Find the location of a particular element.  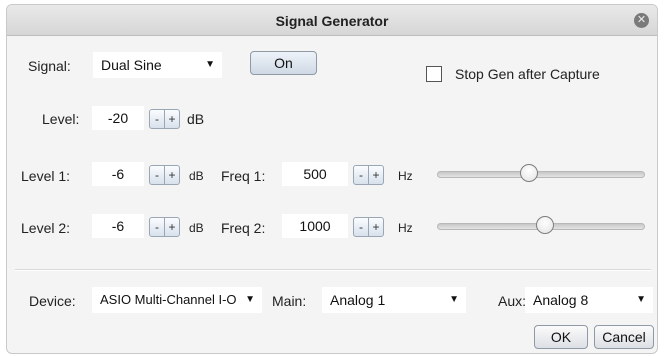

level2-stepper: - + is located at coordinates (164, 227).